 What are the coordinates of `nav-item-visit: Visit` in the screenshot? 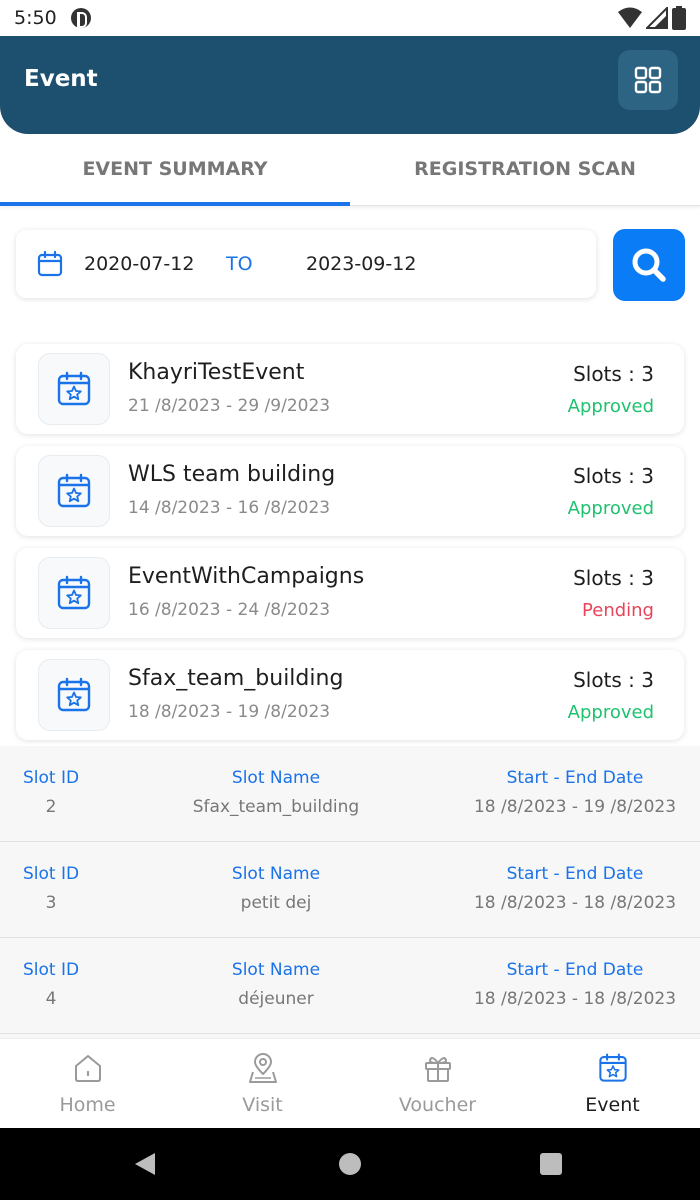 It's located at (262, 1083).